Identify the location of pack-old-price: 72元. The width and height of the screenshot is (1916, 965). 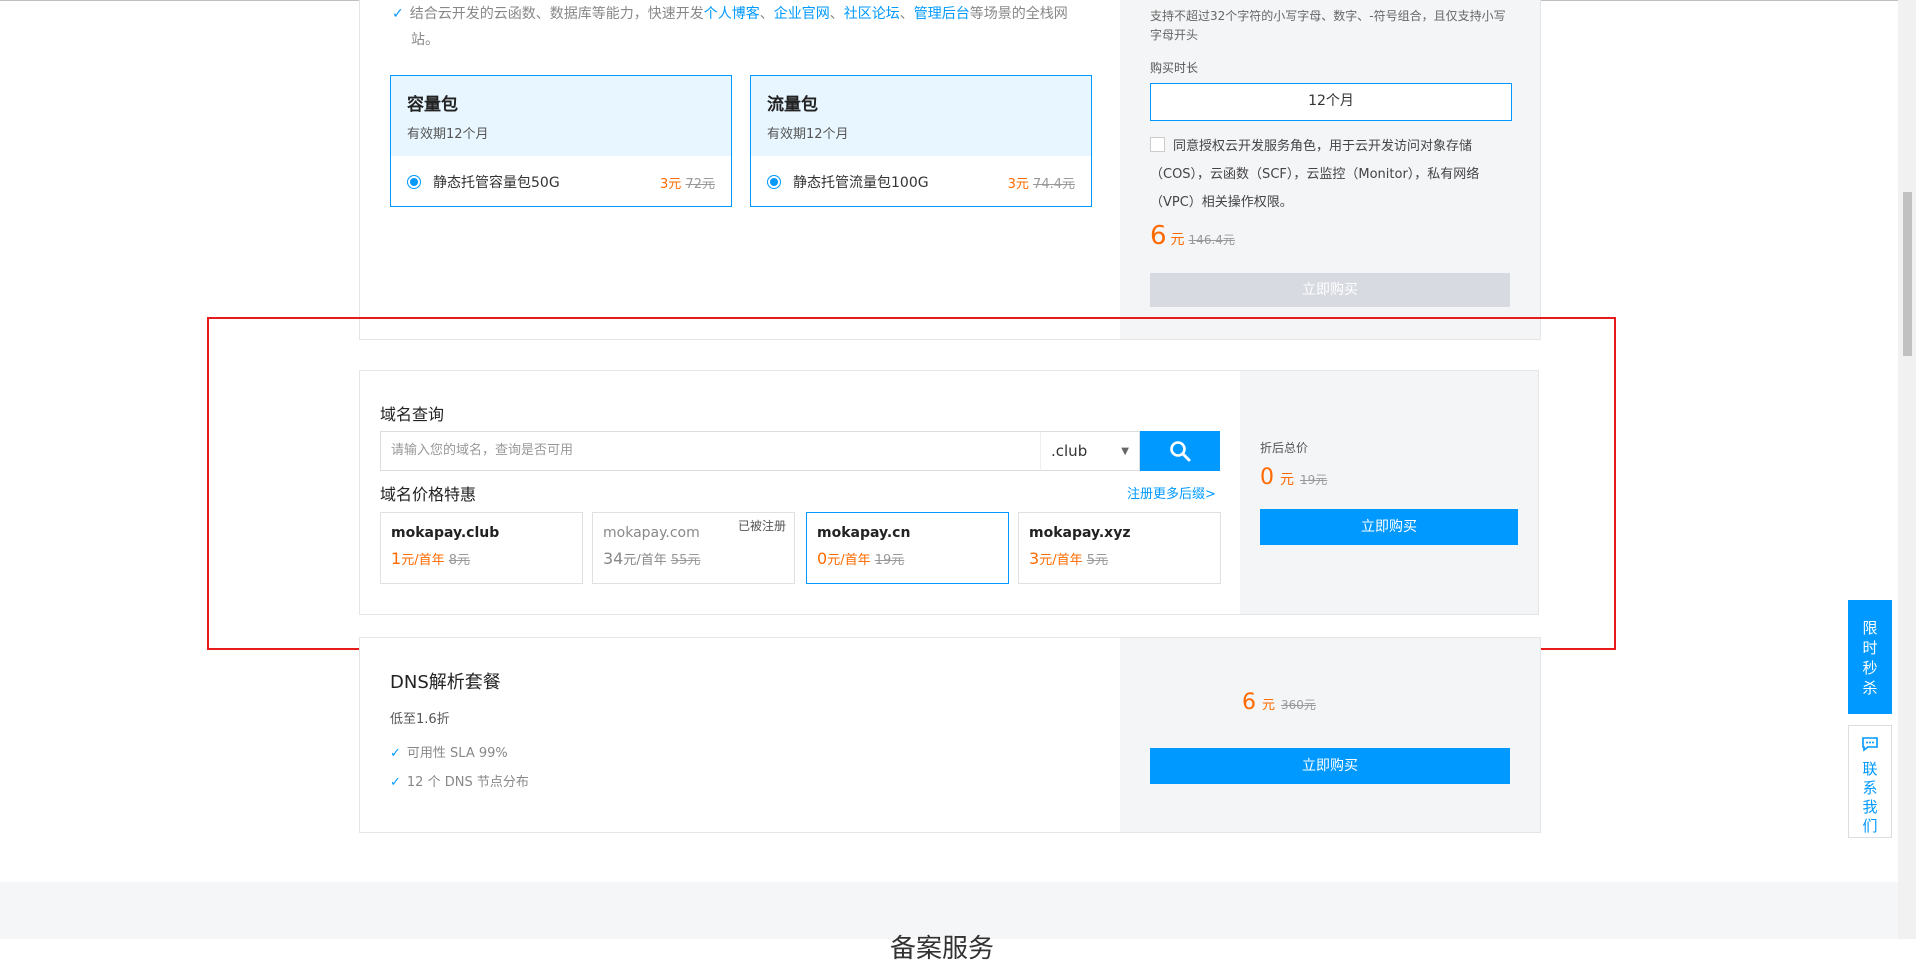
(700, 184).